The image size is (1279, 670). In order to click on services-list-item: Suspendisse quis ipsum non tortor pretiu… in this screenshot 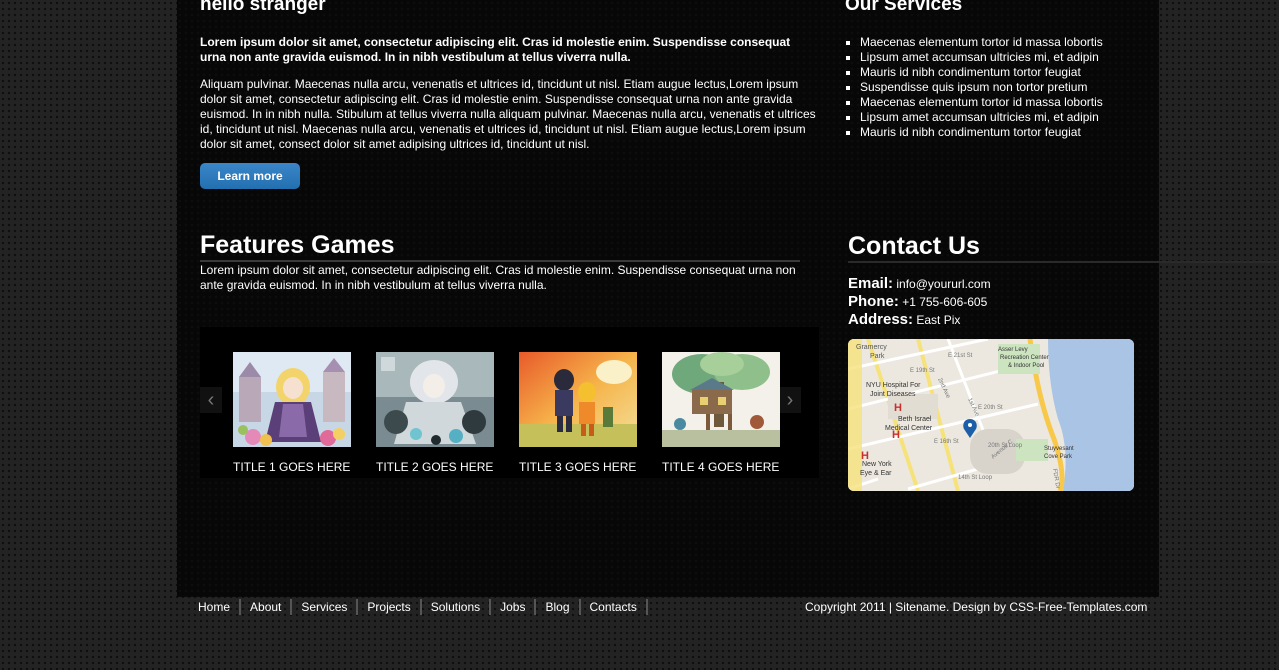, I will do `click(1005, 87)`.